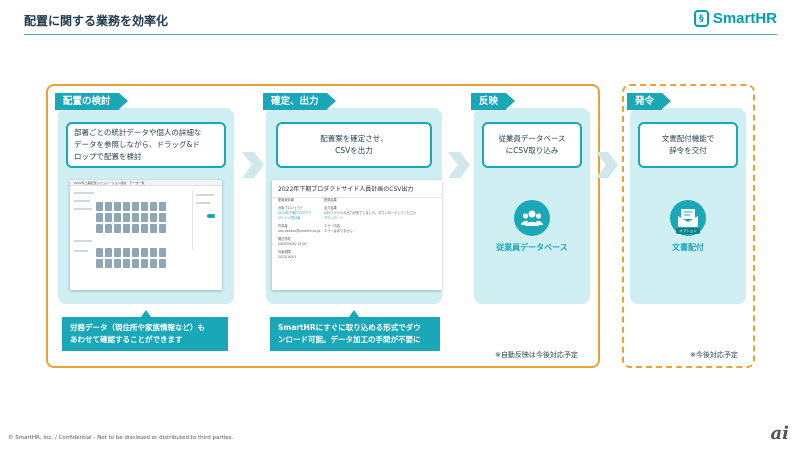 The width and height of the screenshot is (799, 450). What do you see at coordinates (286, 200) in the screenshot?
I see `column-header: 配置案情報` at bounding box center [286, 200].